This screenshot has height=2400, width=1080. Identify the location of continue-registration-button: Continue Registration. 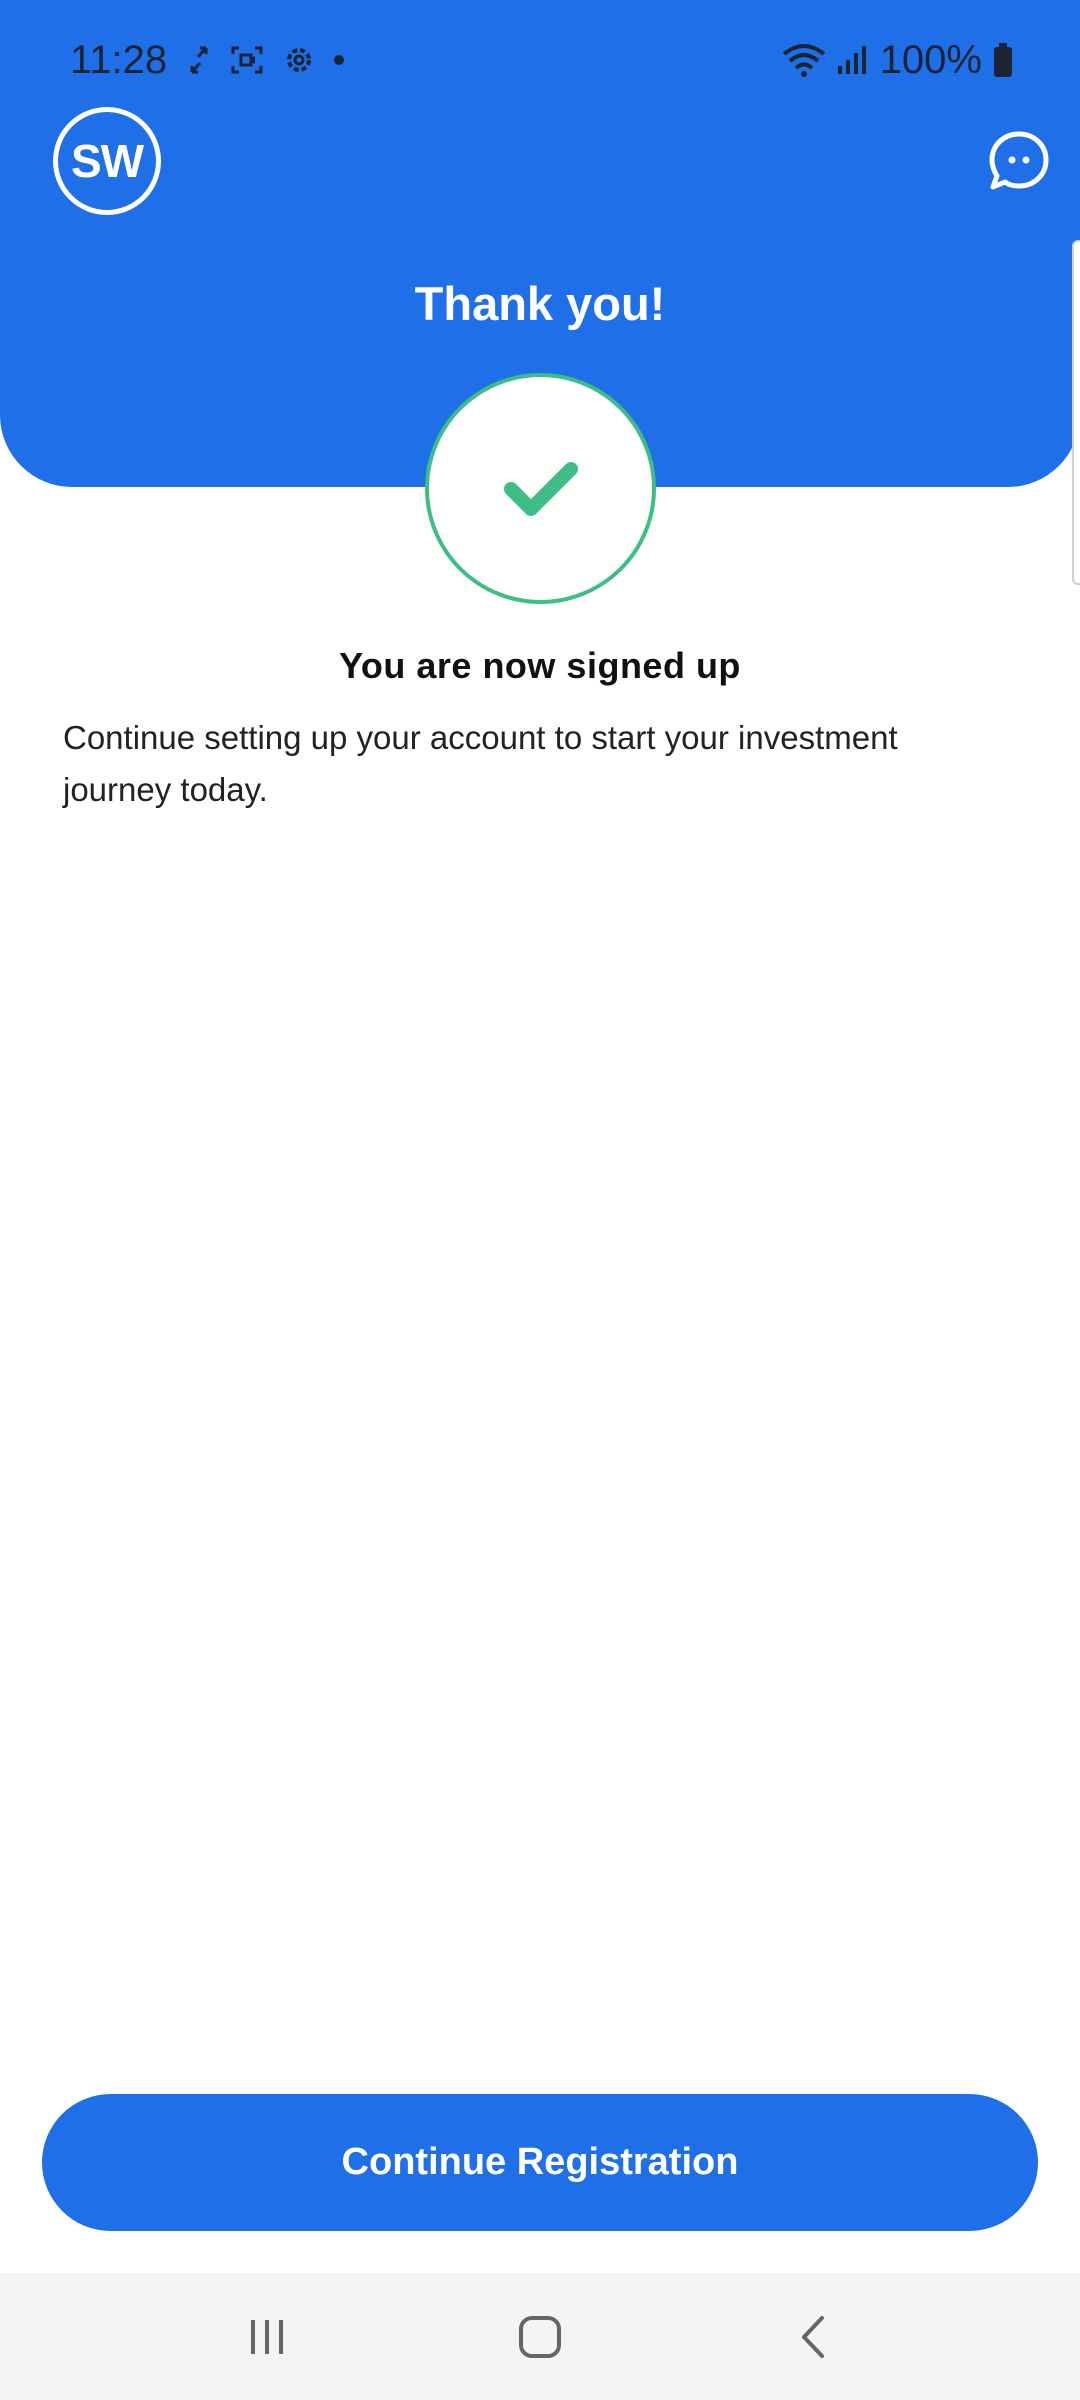
(540, 2162).